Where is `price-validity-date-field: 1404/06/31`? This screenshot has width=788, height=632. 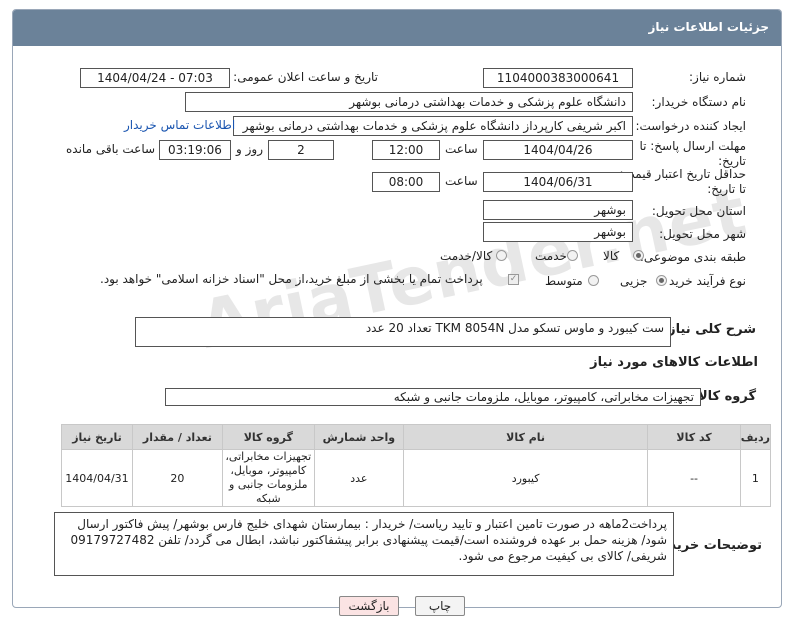
price-validity-date-field: 1404/06/31 is located at coordinates (558, 182).